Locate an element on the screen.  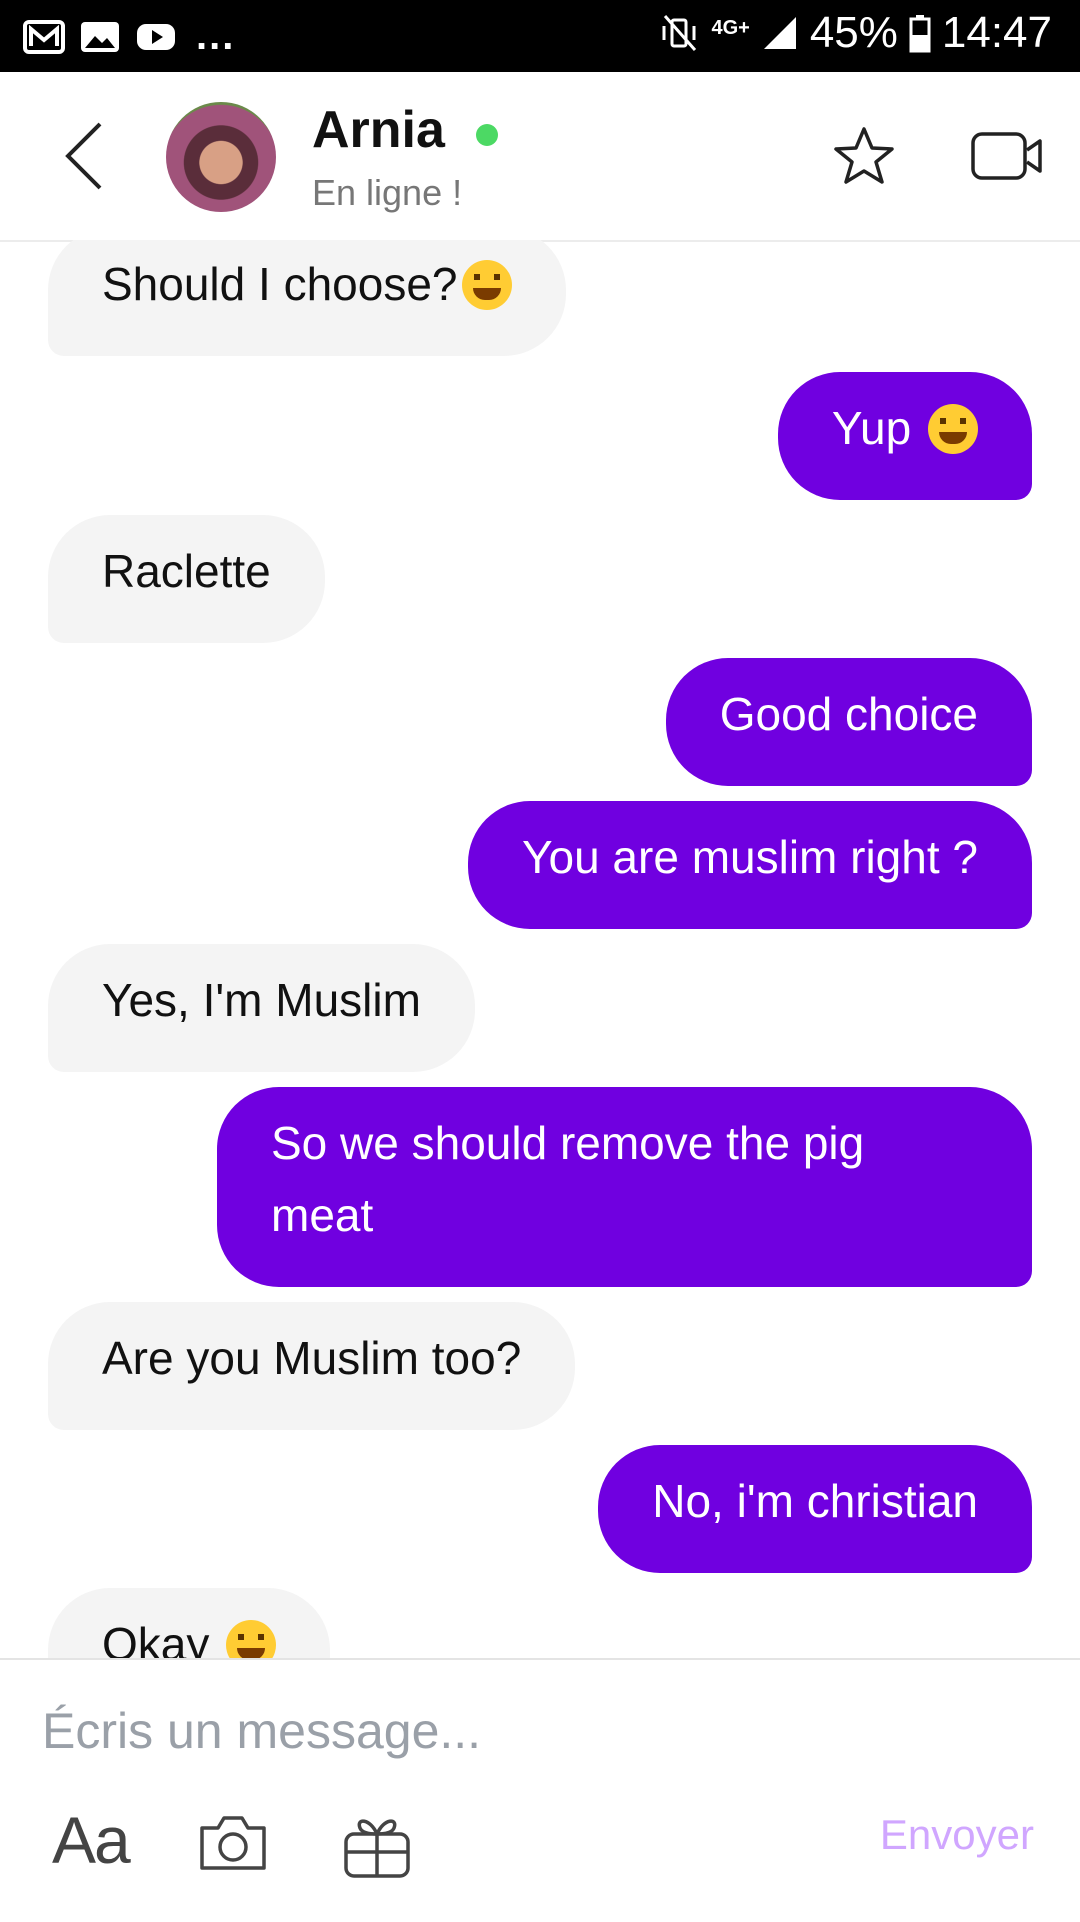
camera-icon is located at coordinates (233, 1842).